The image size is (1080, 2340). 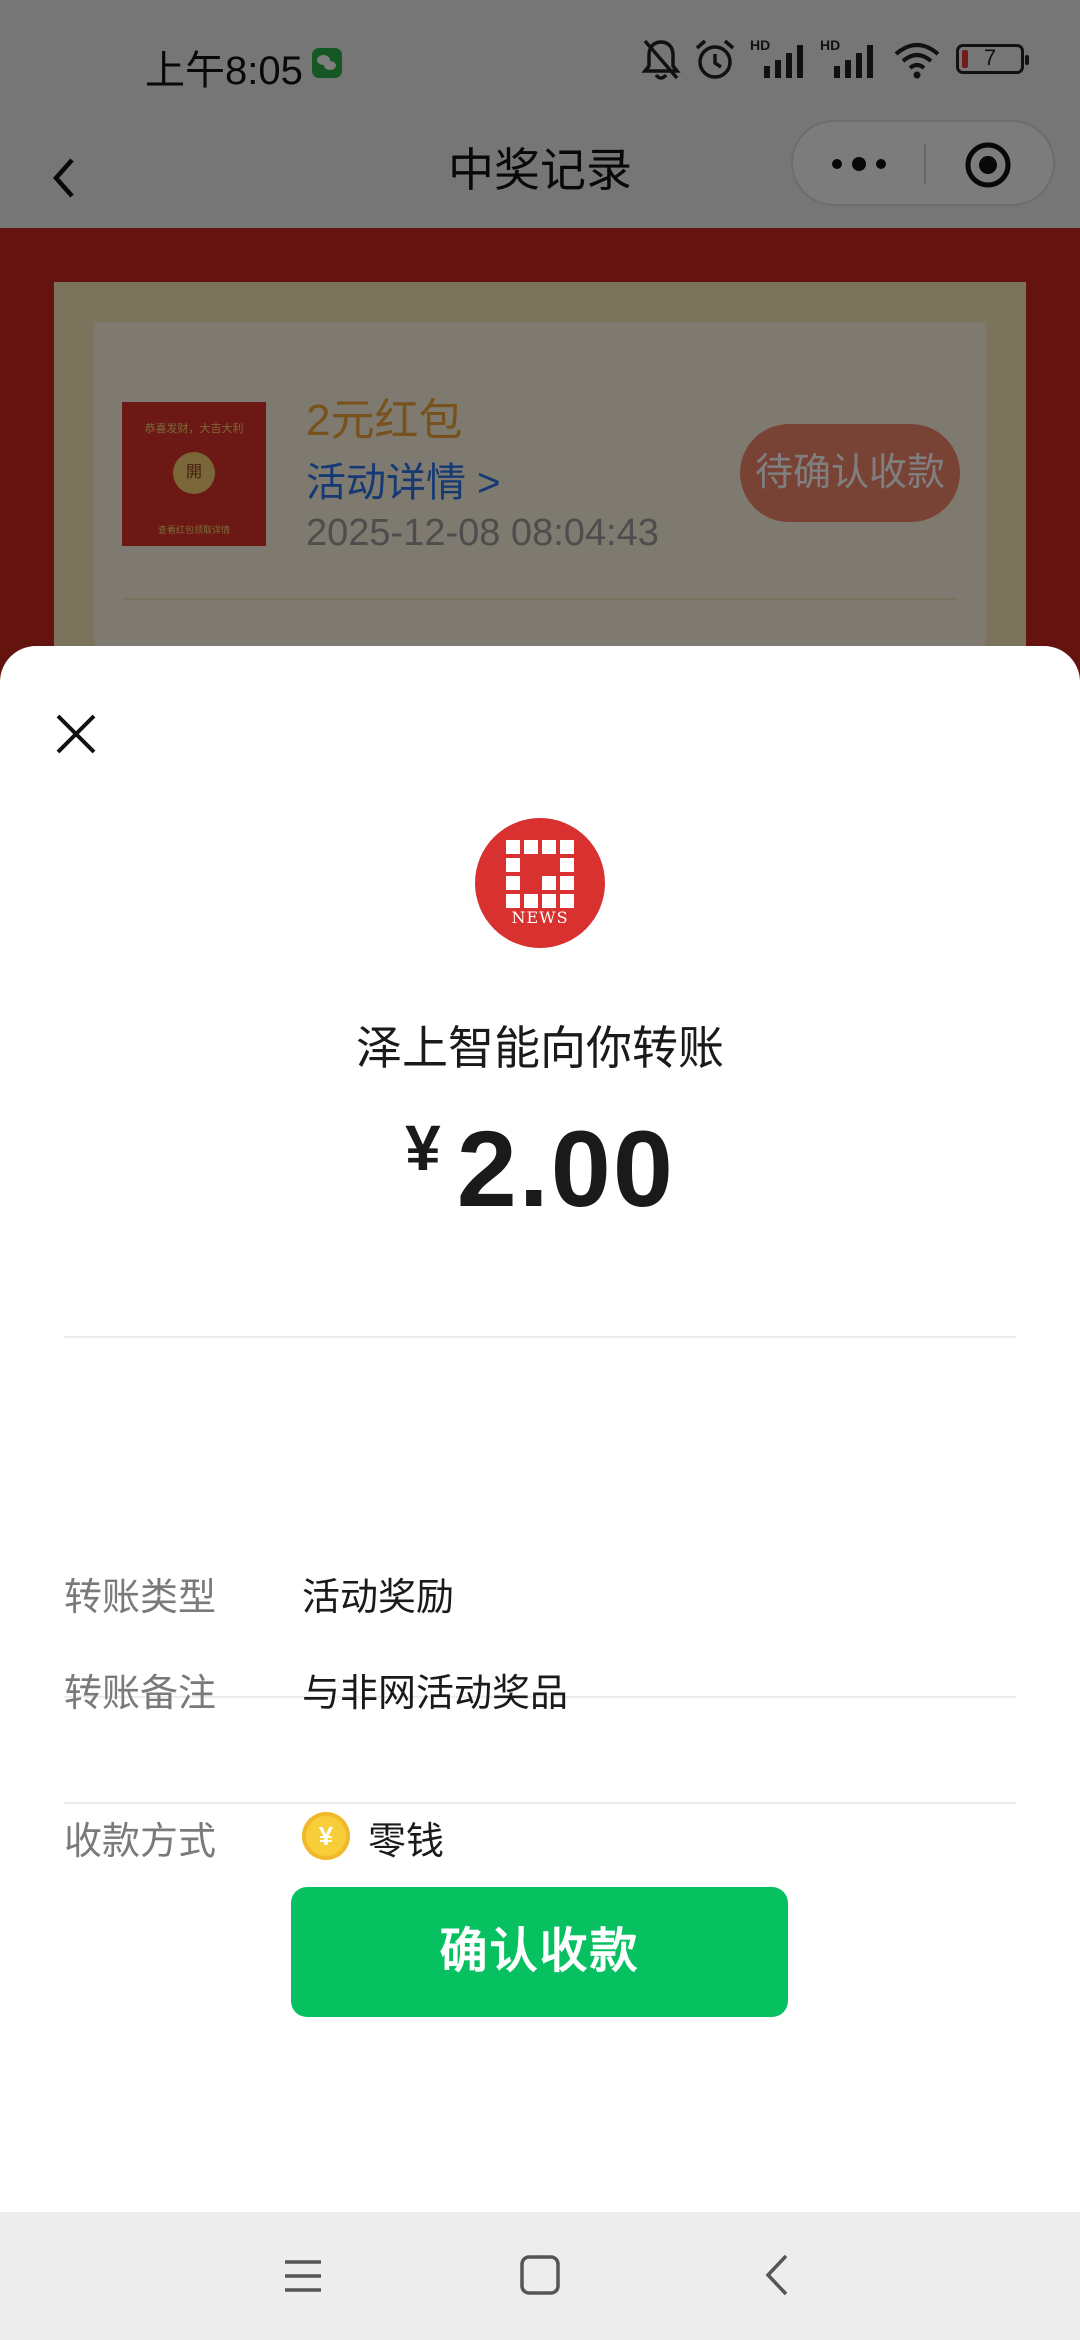 What do you see at coordinates (140, 1842) in the screenshot?
I see `receive-method-label: 收款方式` at bounding box center [140, 1842].